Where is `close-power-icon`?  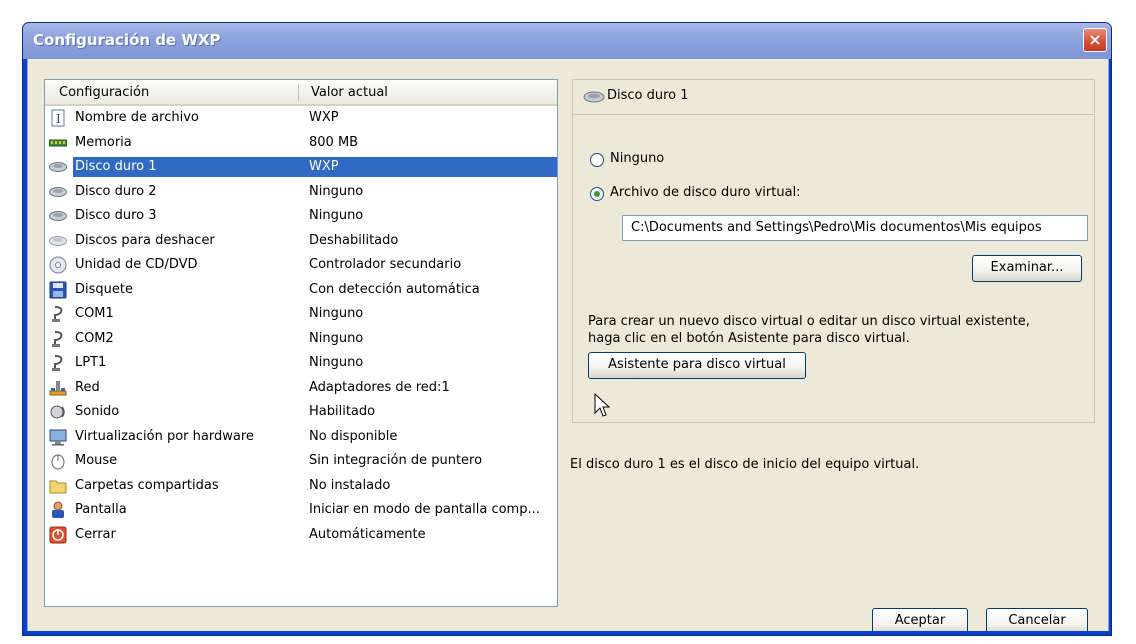 close-power-icon is located at coordinates (58, 534).